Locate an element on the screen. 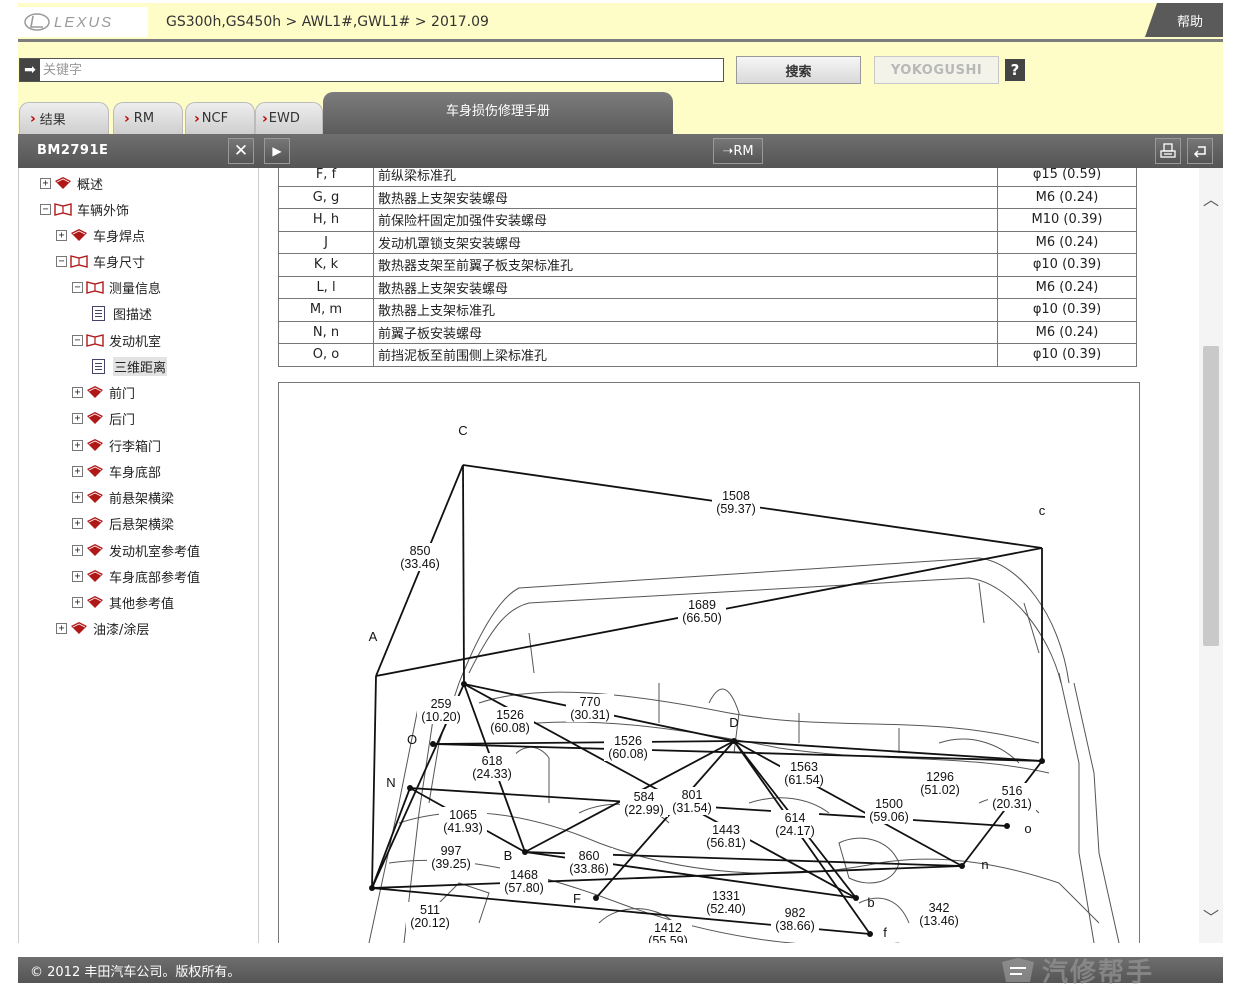  document-id: BM2791E is located at coordinates (73, 150).